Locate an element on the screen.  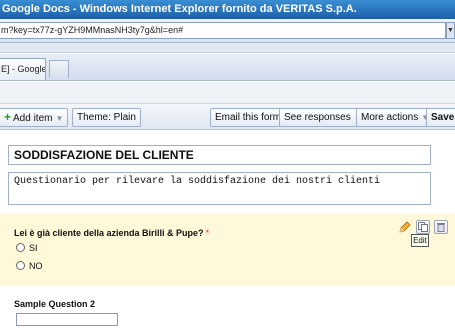
option-si: SI is located at coordinates (27, 248).